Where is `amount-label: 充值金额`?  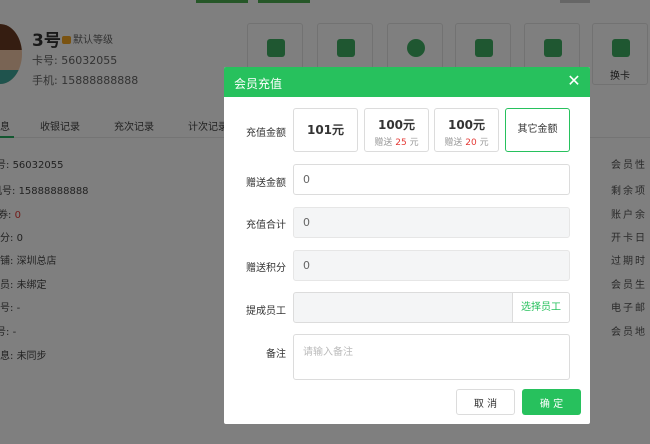 amount-label: 充值金额 is located at coordinates (266, 133).